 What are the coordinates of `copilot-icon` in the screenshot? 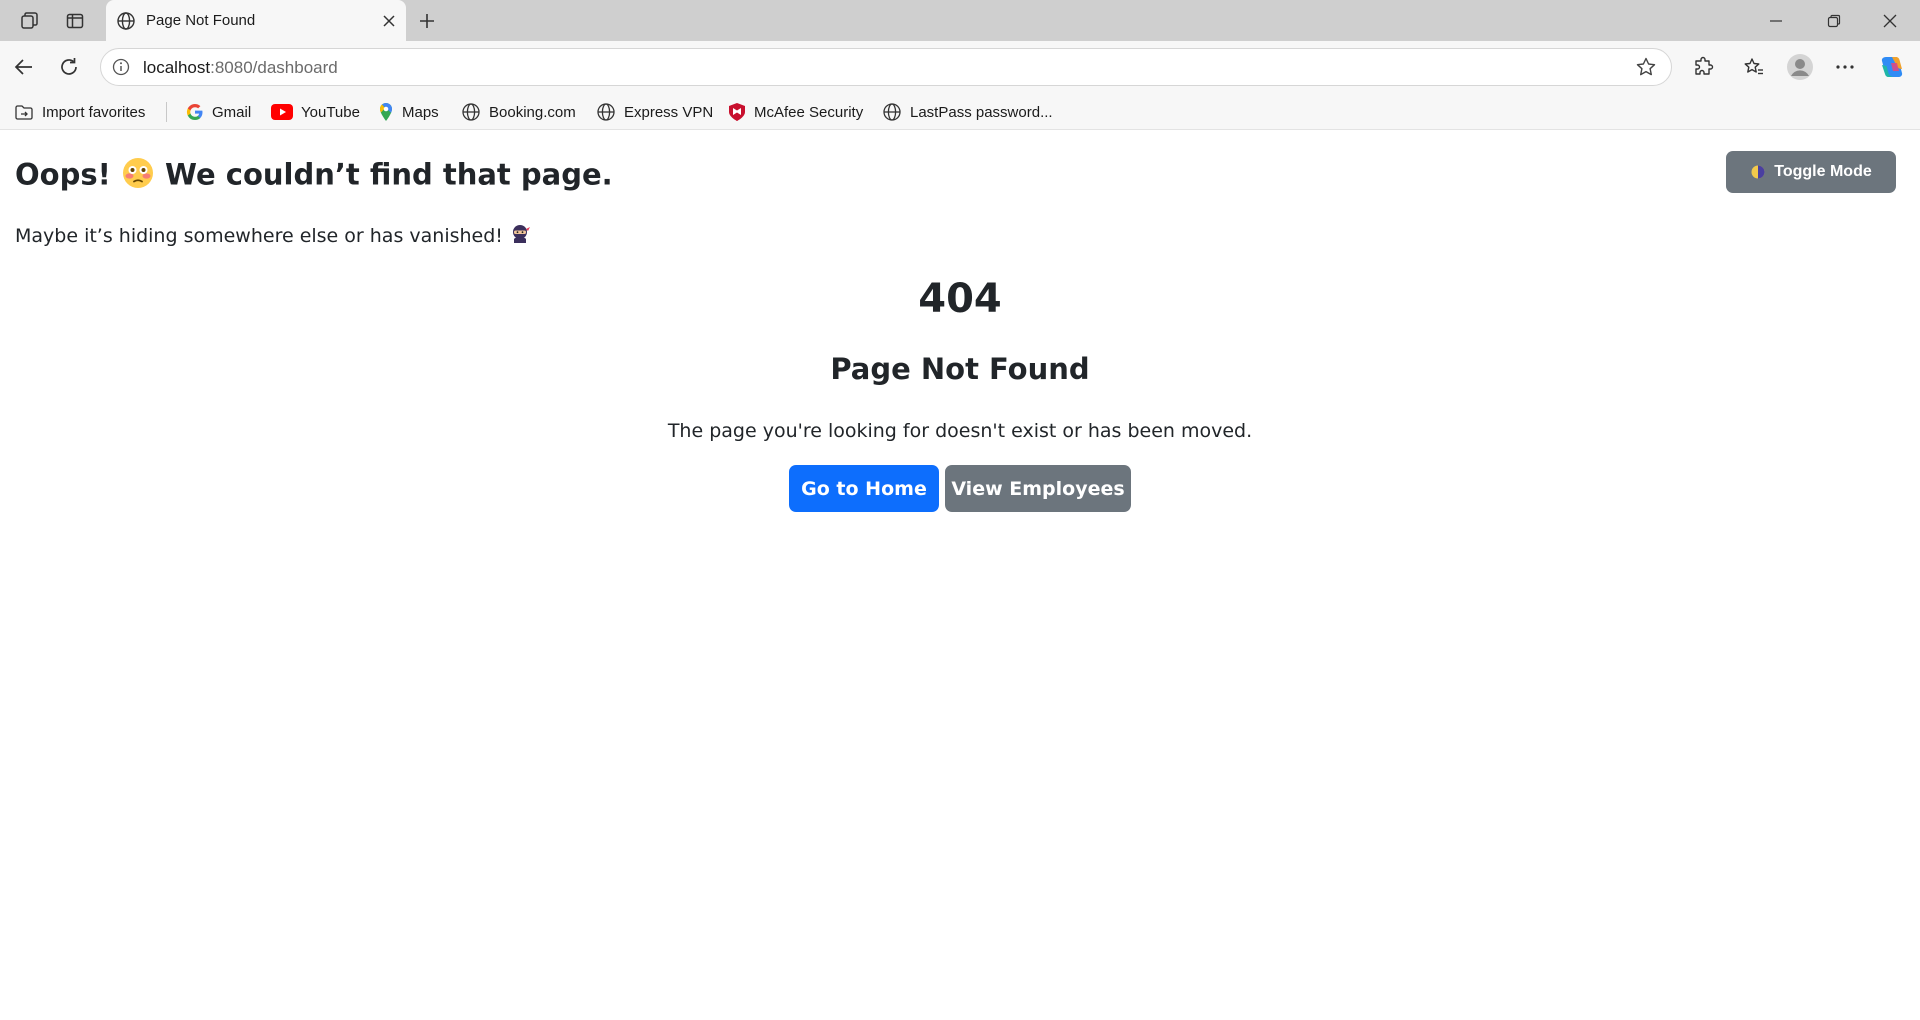 It's located at (1892, 67).